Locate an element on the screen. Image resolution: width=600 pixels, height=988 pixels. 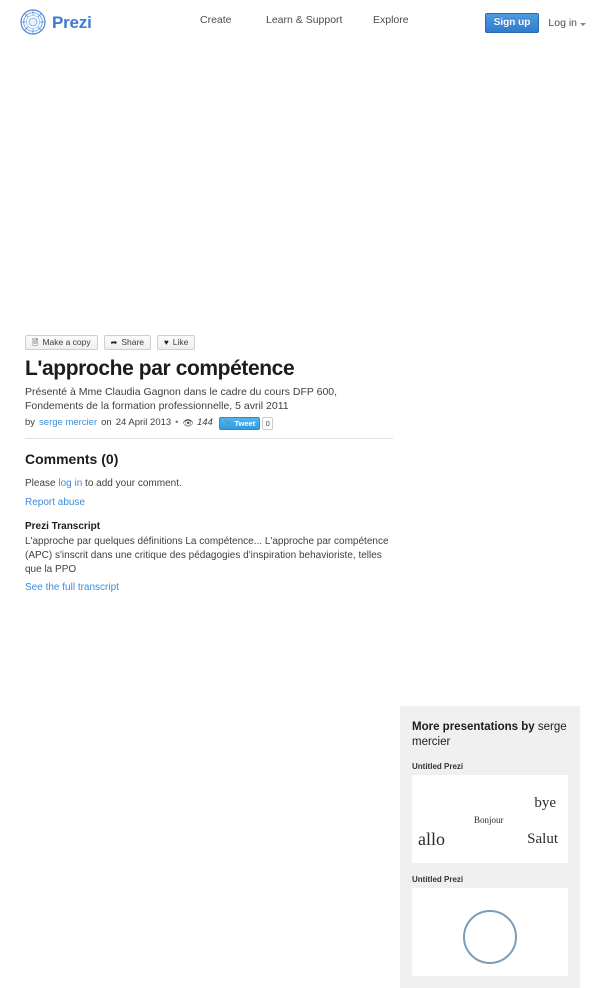
byline-divider is located at coordinates (209, 438).